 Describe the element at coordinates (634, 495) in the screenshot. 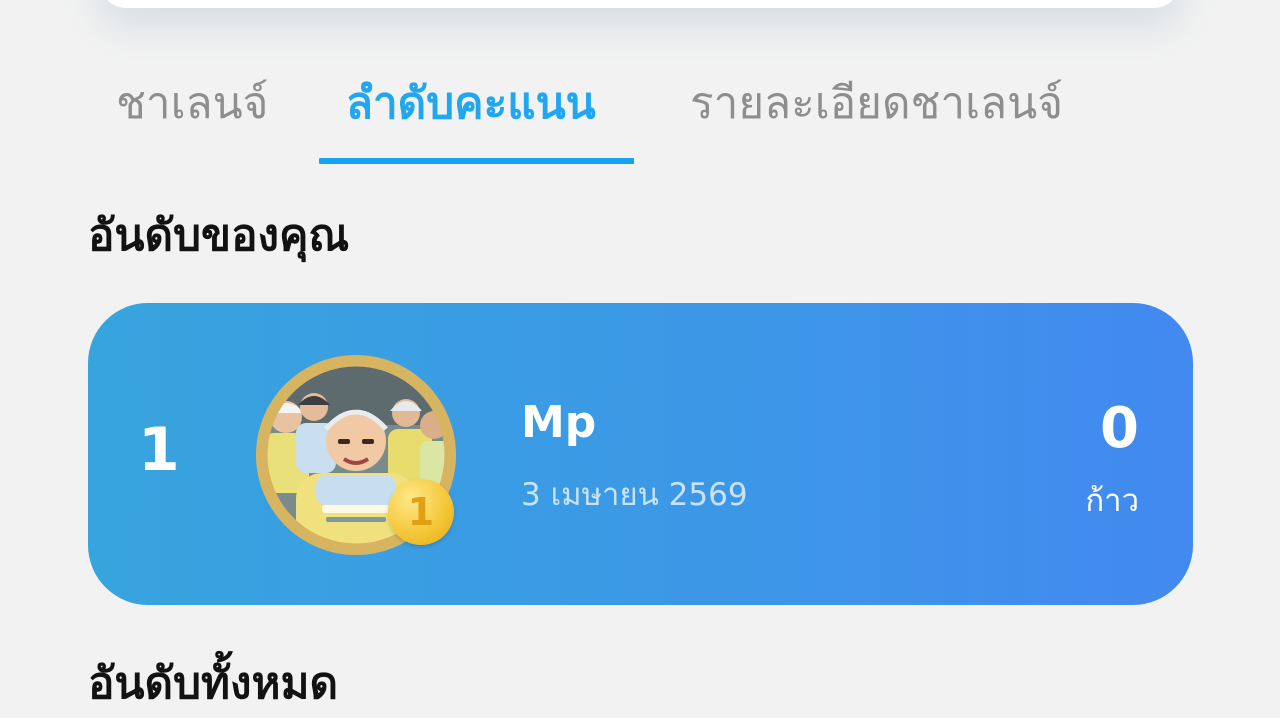

I see `user-date: 3 เมษายน 2569` at that location.